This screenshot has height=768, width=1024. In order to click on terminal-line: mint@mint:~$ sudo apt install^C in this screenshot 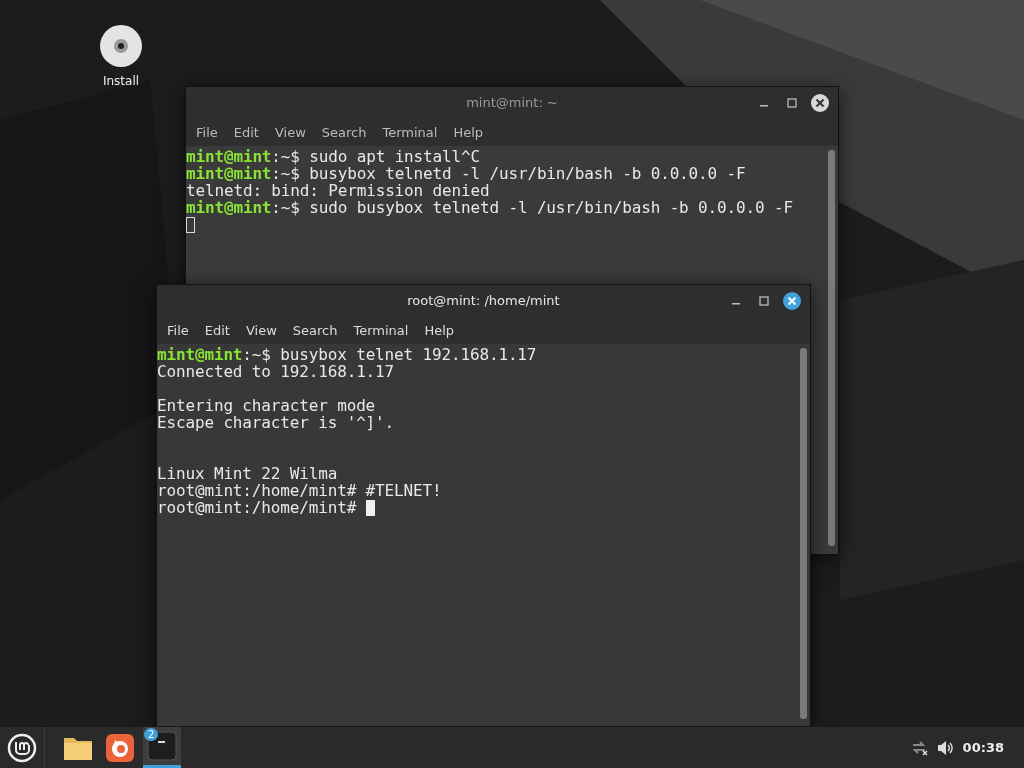, I will do `click(333, 156)`.